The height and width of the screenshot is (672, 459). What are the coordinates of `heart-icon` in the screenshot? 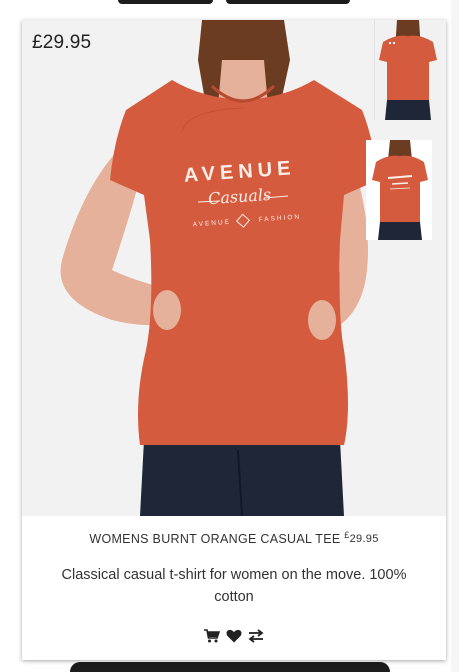 It's located at (234, 636).